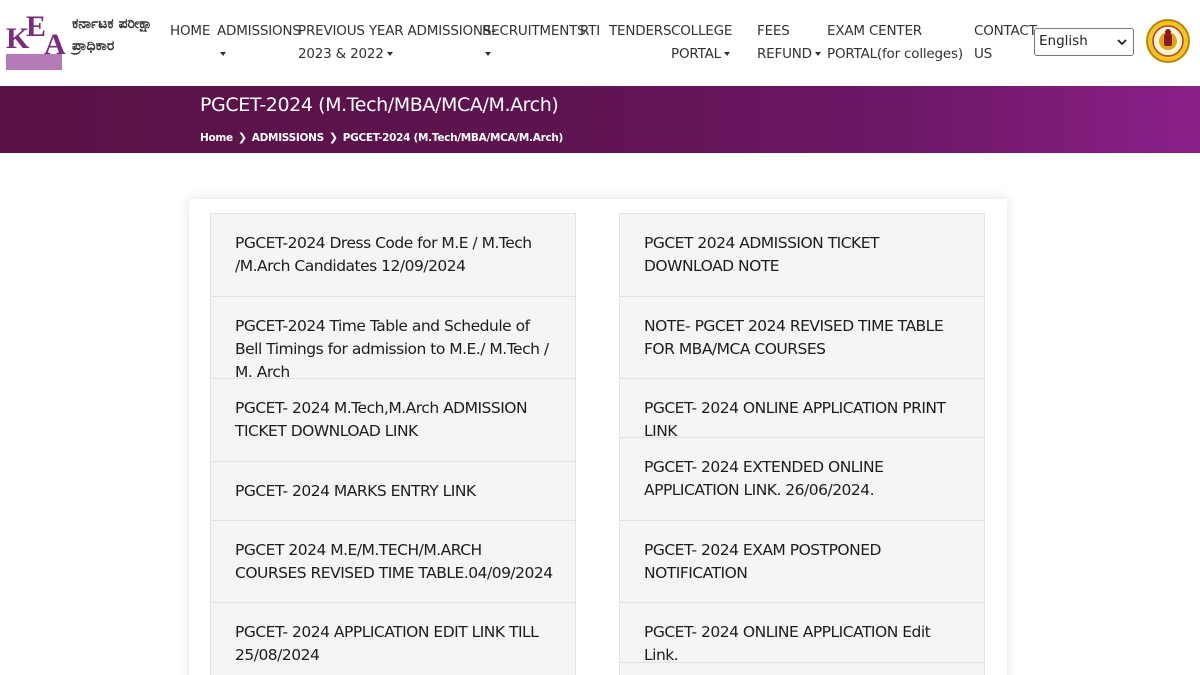 Image resolution: width=1200 pixels, height=675 pixels. I want to click on nav-college-portal-label-2: PORTAL, so click(696, 54).